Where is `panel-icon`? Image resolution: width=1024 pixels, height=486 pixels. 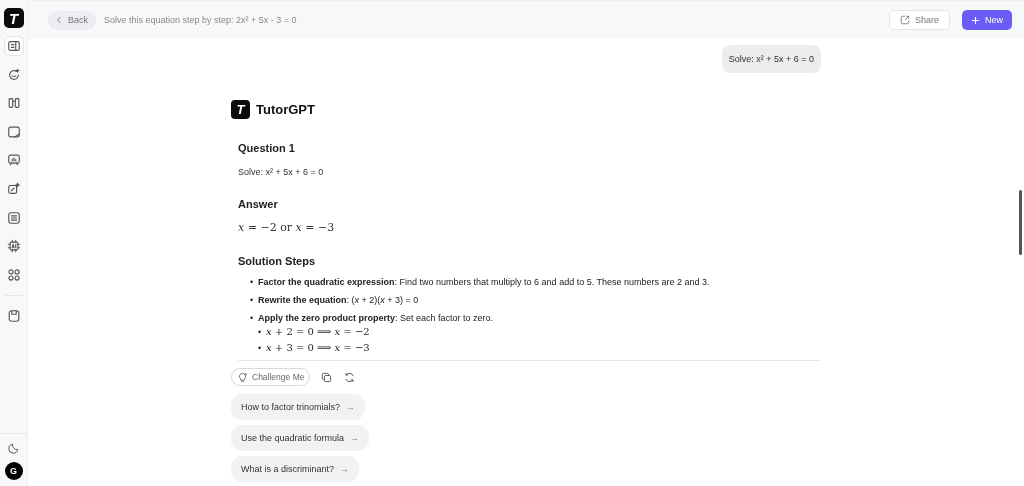
panel-icon is located at coordinates (13, 46).